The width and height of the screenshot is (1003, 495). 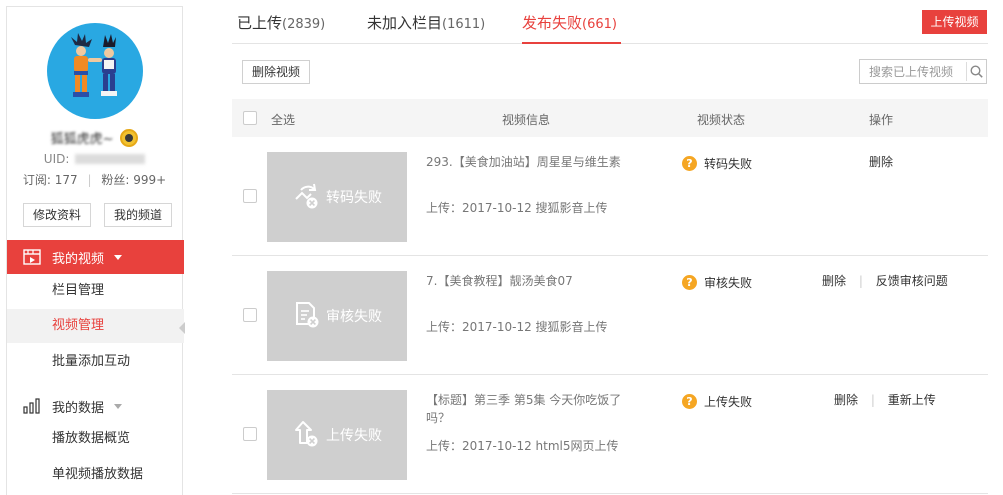 I want to click on tab-not-in-column: 未加入栏目(1611), so click(x=426, y=28).